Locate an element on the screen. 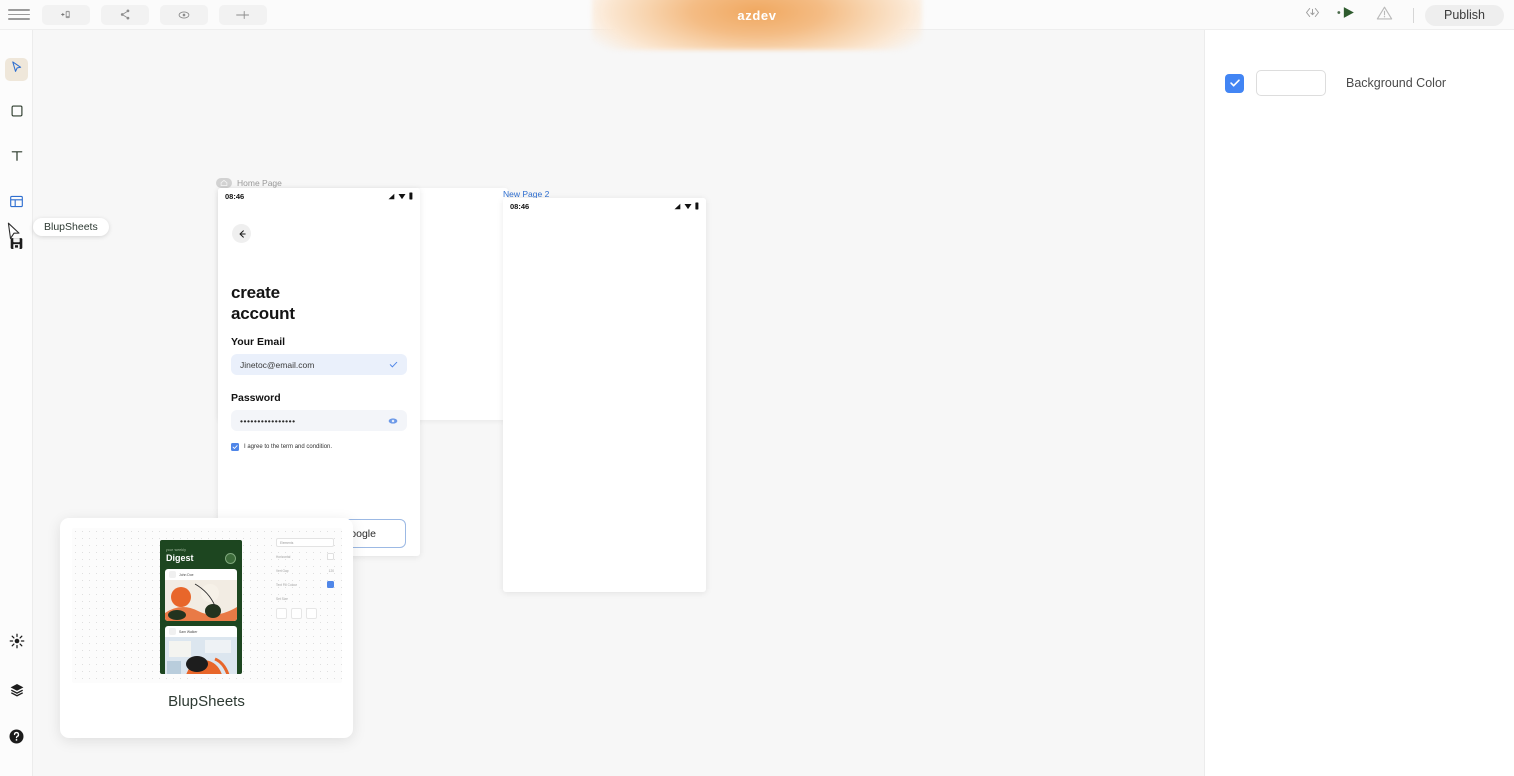 Image resolution: width=1514 pixels, height=776 pixels. mock-card-2-art is located at coordinates (201, 655).